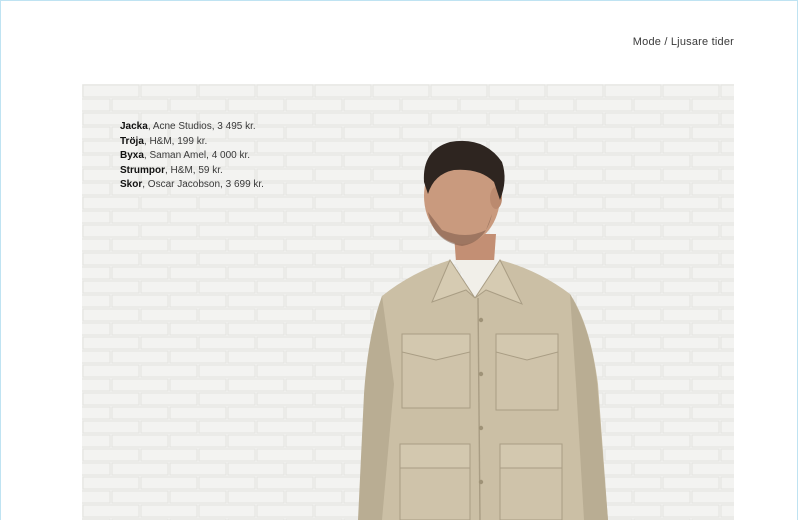 The image size is (800, 520). What do you see at coordinates (683, 42) in the screenshot?
I see `running-head: Mode / Ljusare tider` at bounding box center [683, 42].